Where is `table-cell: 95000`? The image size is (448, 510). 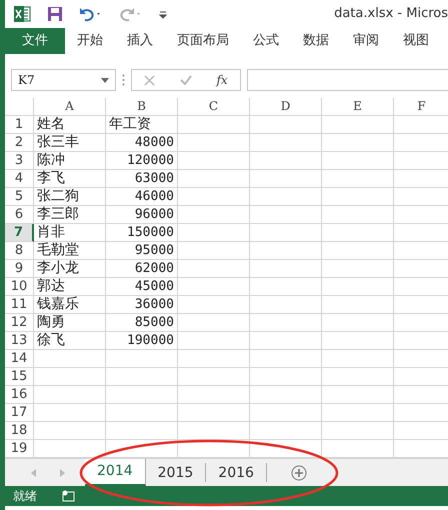
table-cell: 95000 is located at coordinates (142, 251).